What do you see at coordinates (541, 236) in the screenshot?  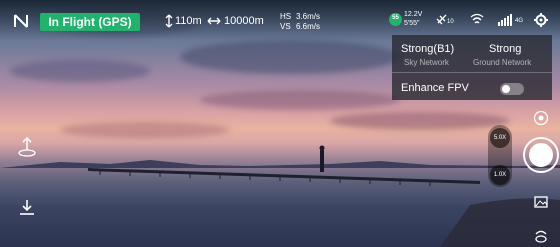 I see `gimbal-icon` at bounding box center [541, 236].